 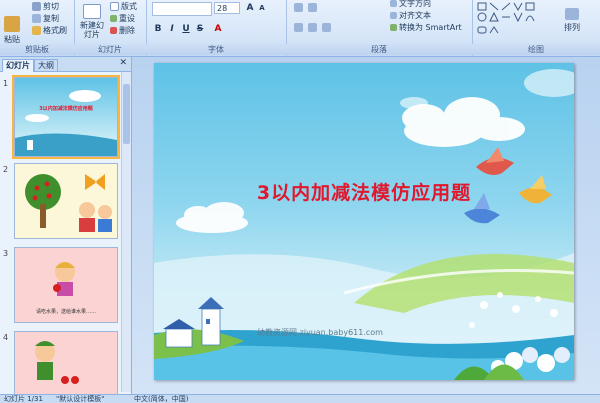 What do you see at coordinates (393, 27) in the screenshot?
I see `smartart-icon` at bounding box center [393, 27].